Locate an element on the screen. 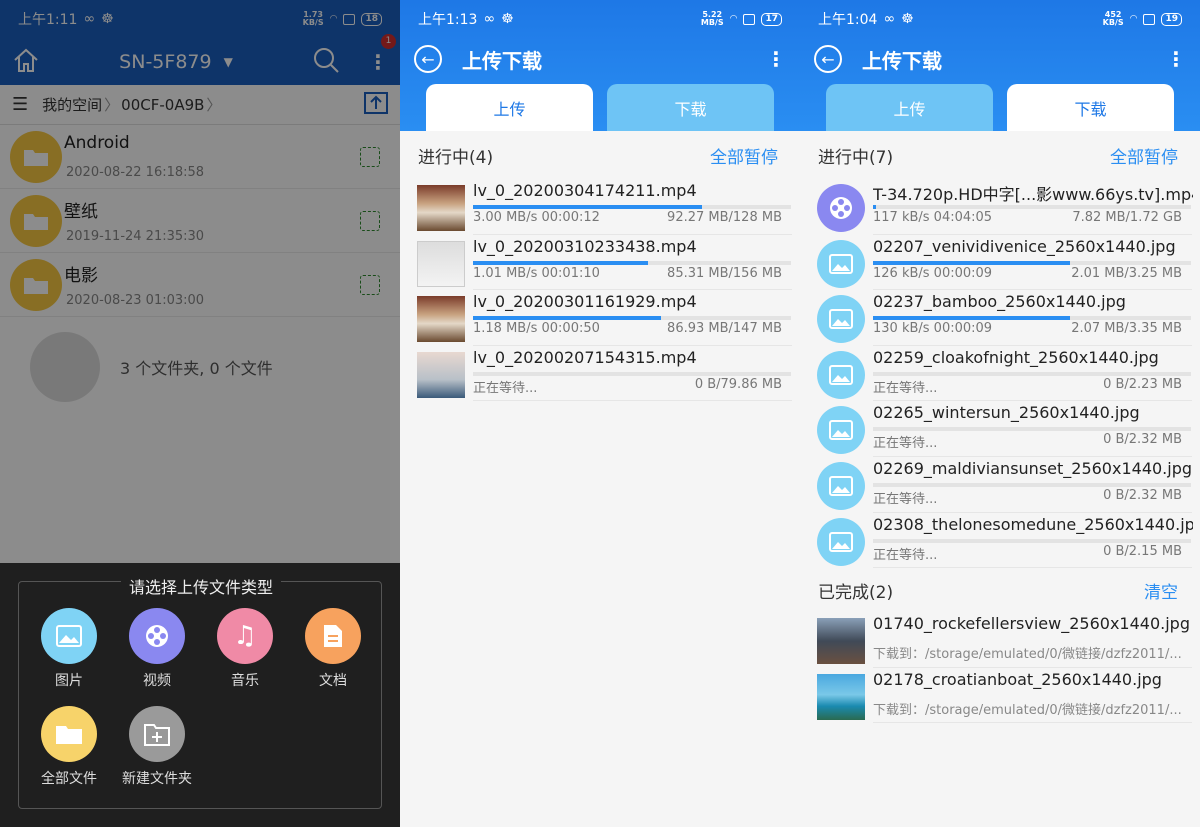 The image size is (1200, 827). file-name: 02259_cloakofnight_2560x1440.jpg is located at coordinates (1016, 357).